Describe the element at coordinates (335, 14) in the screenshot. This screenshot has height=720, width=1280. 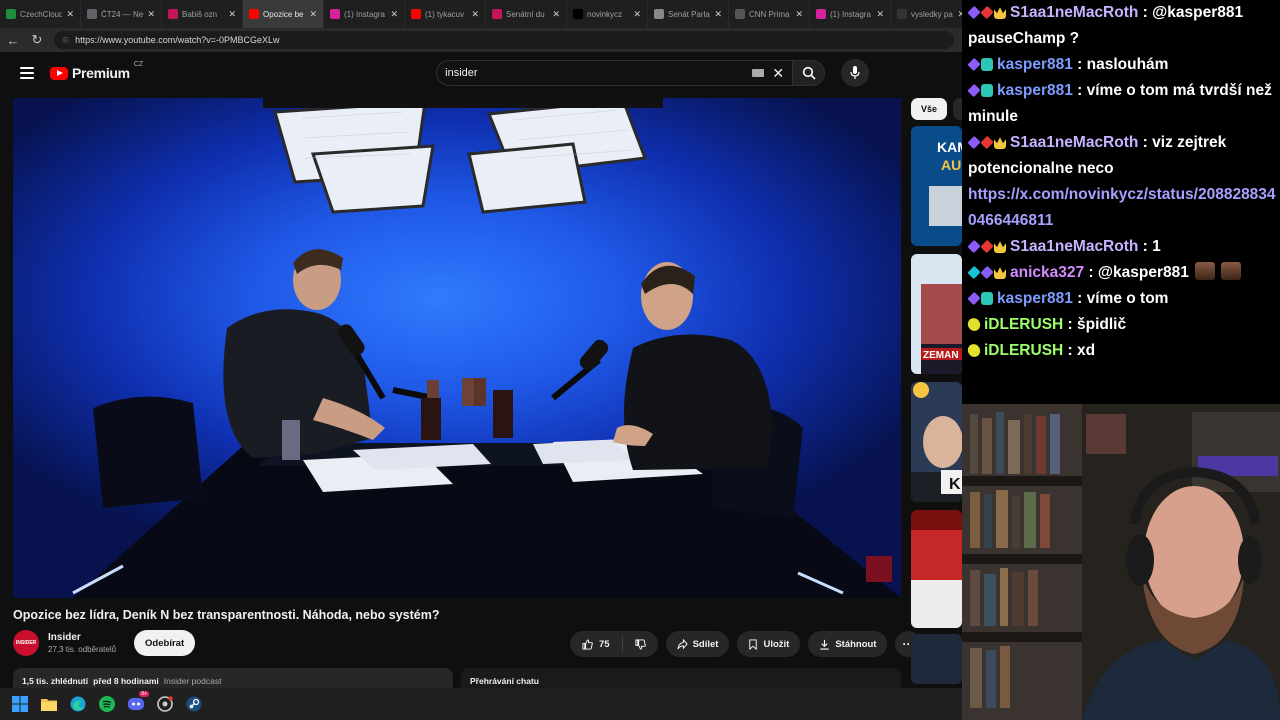
I see `instagram-icon` at that location.